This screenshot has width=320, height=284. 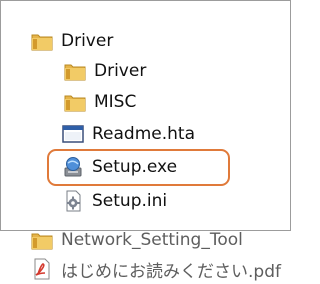 What do you see at coordinates (130, 201) in the screenshot?
I see `tree-item-label: Setup.ini` at bounding box center [130, 201].